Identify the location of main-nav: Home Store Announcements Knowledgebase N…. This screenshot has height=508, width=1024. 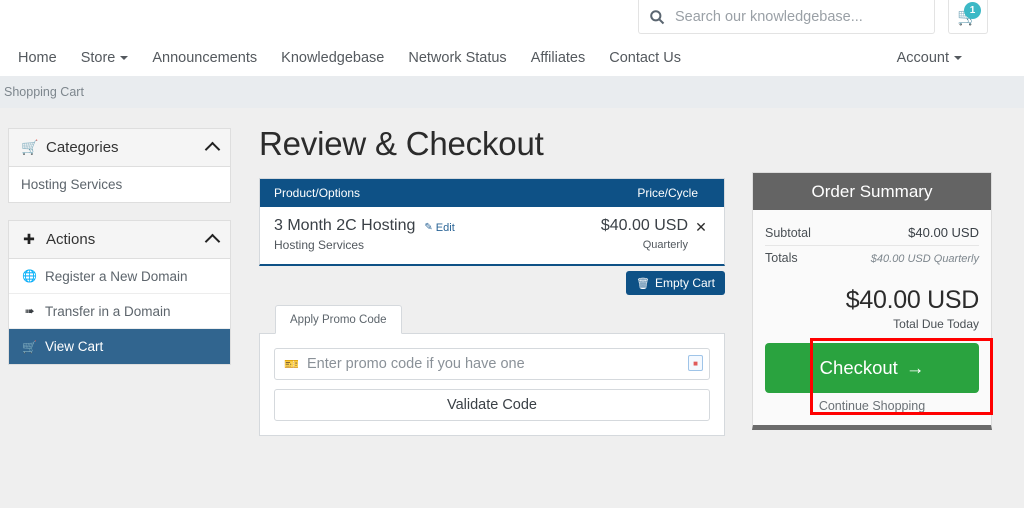
(512, 58).